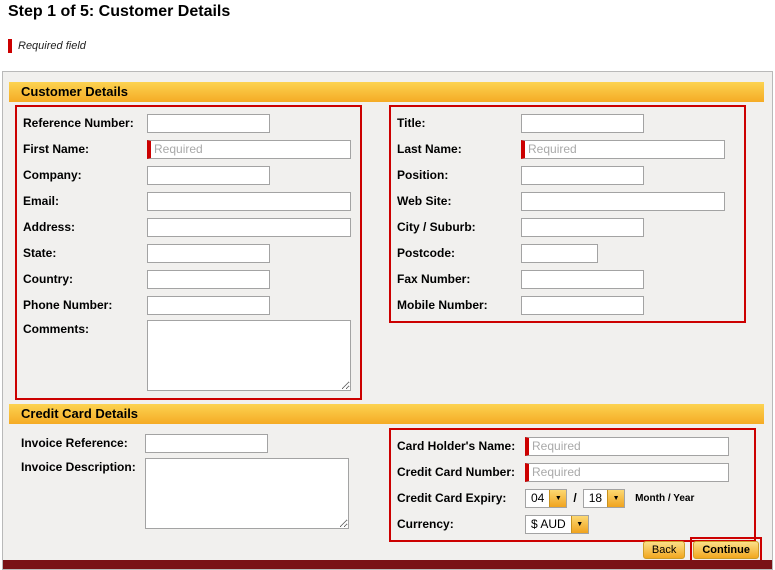  Describe the element at coordinates (52, 175) in the screenshot. I see `company-label: Company:` at that location.